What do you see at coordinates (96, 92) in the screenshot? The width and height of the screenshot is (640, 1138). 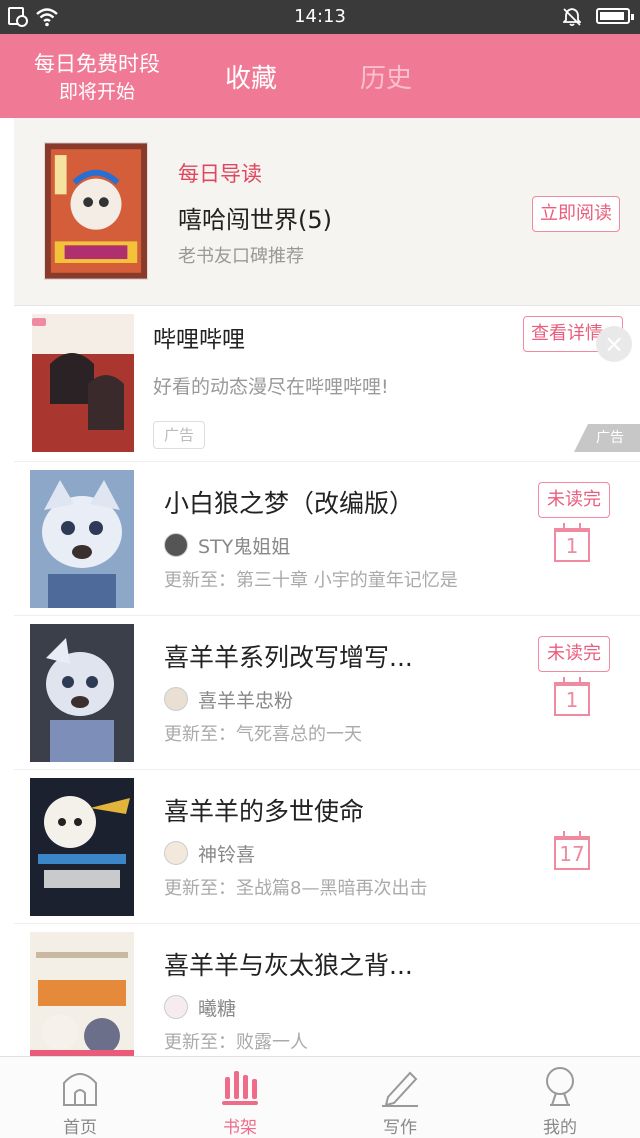 I see `promo-line2: 即将开始` at bounding box center [96, 92].